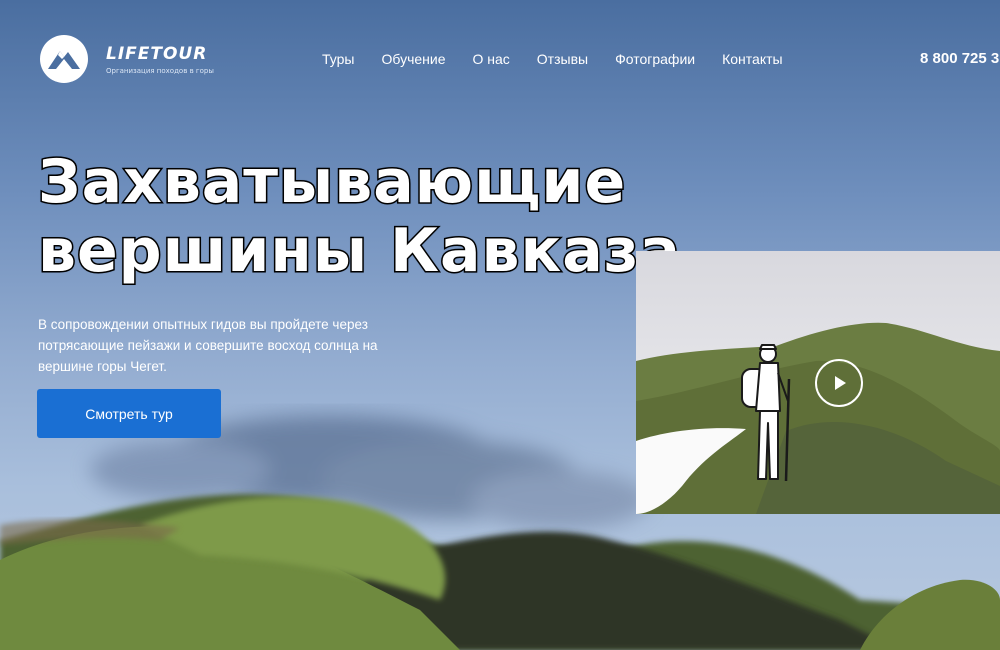  I want to click on nav-item-reviews: Отзывы, so click(562, 59).